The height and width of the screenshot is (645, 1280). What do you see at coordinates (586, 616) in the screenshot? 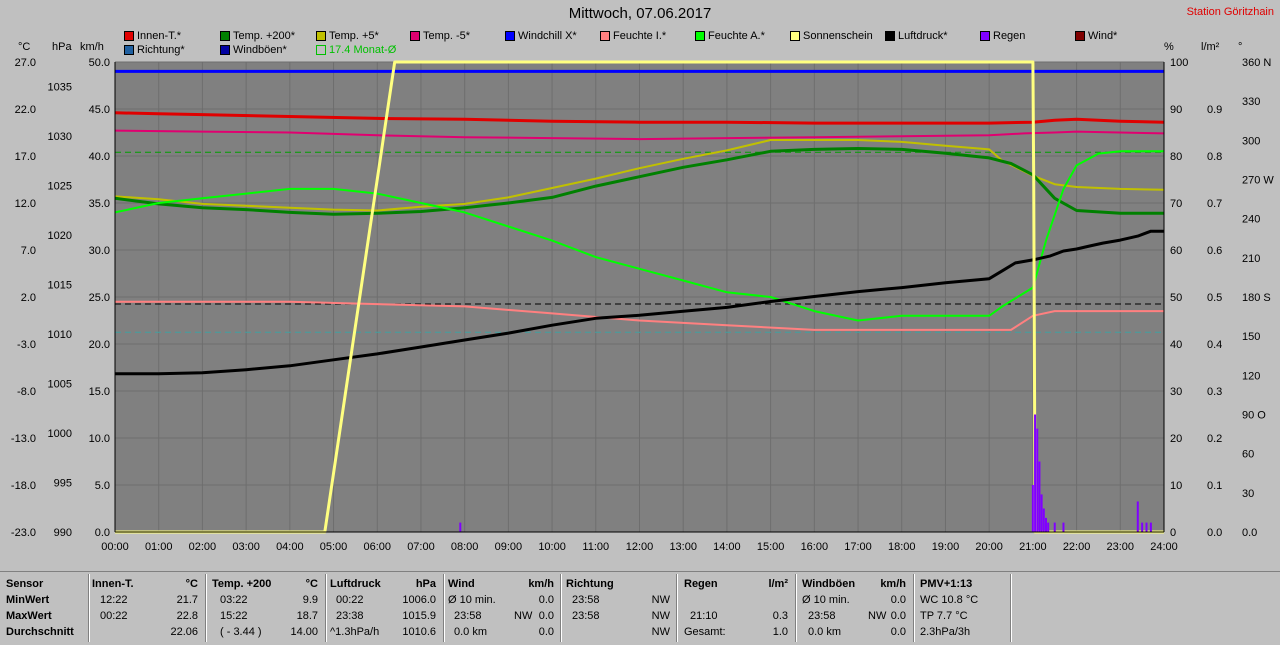
I see `stats-cell: 23:58` at bounding box center [586, 616].